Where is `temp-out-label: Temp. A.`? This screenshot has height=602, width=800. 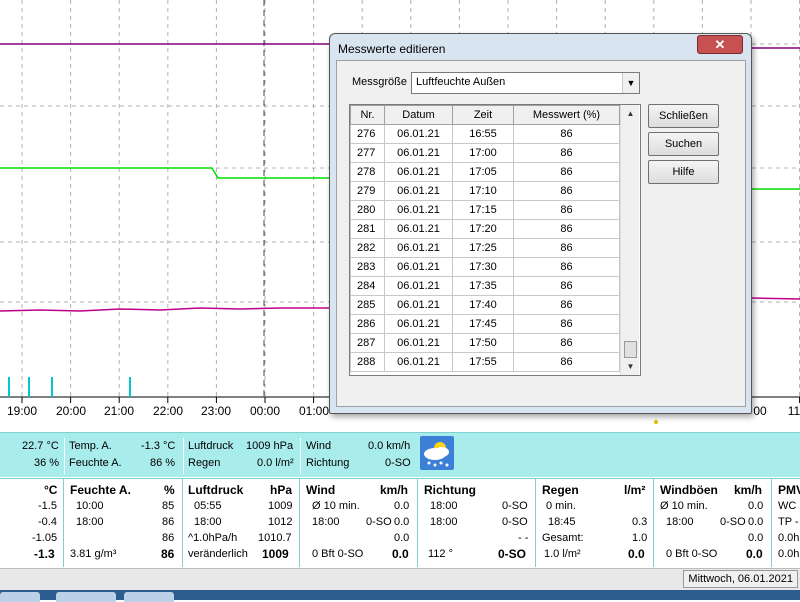 temp-out-label: Temp. A. is located at coordinates (90, 446).